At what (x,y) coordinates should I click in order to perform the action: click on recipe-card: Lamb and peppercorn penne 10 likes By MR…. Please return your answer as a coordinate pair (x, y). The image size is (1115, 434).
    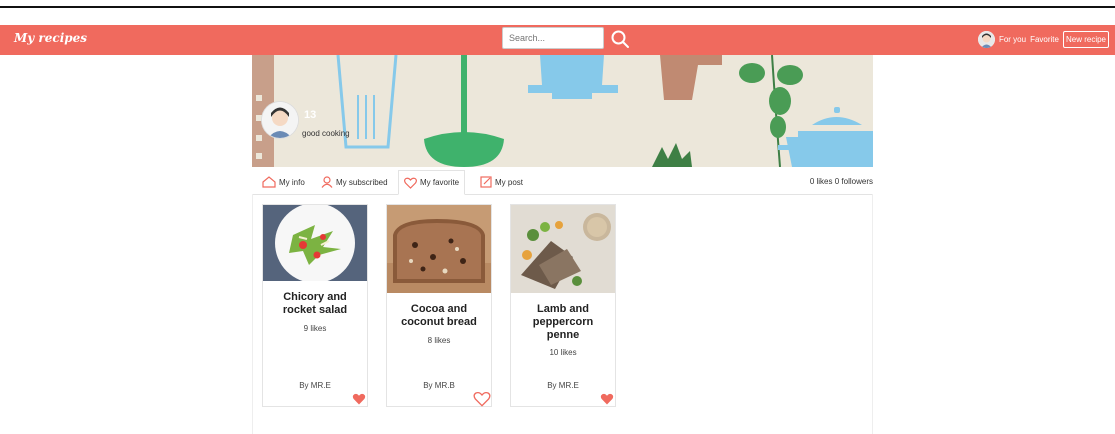
    Looking at the image, I should click on (563, 305).